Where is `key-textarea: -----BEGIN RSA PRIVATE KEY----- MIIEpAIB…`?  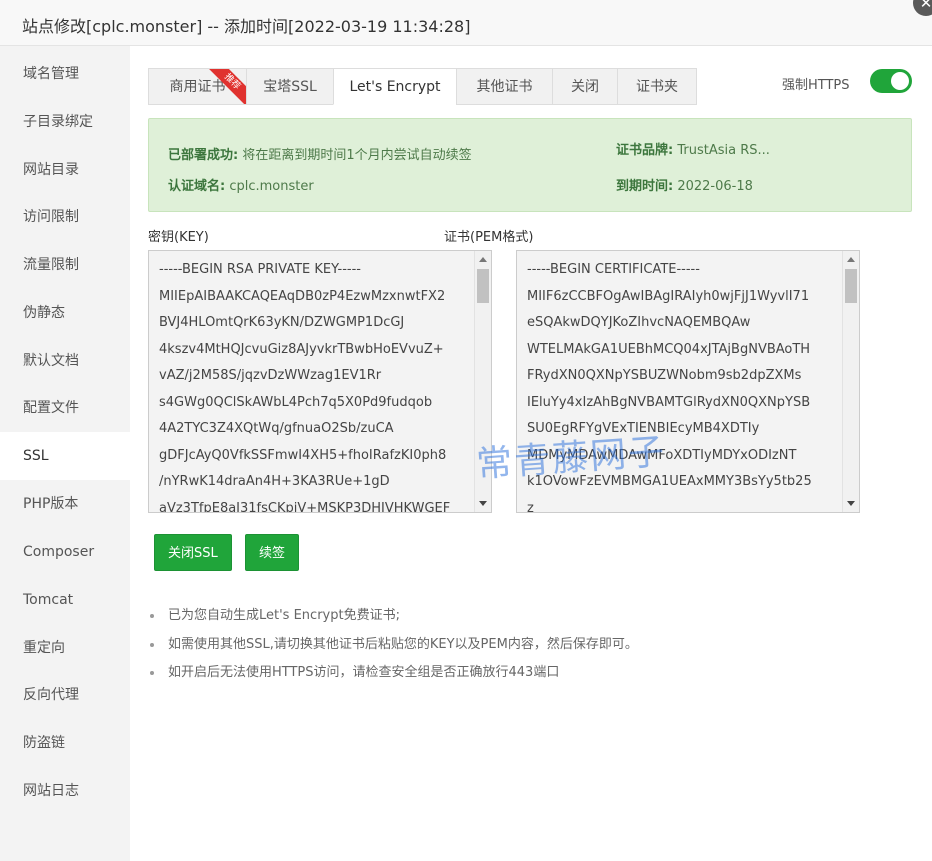
key-textarea: -----BEGIN RSA PRIVATE KEY----- MIIEpAIB… is located at coordinates (320, 381).